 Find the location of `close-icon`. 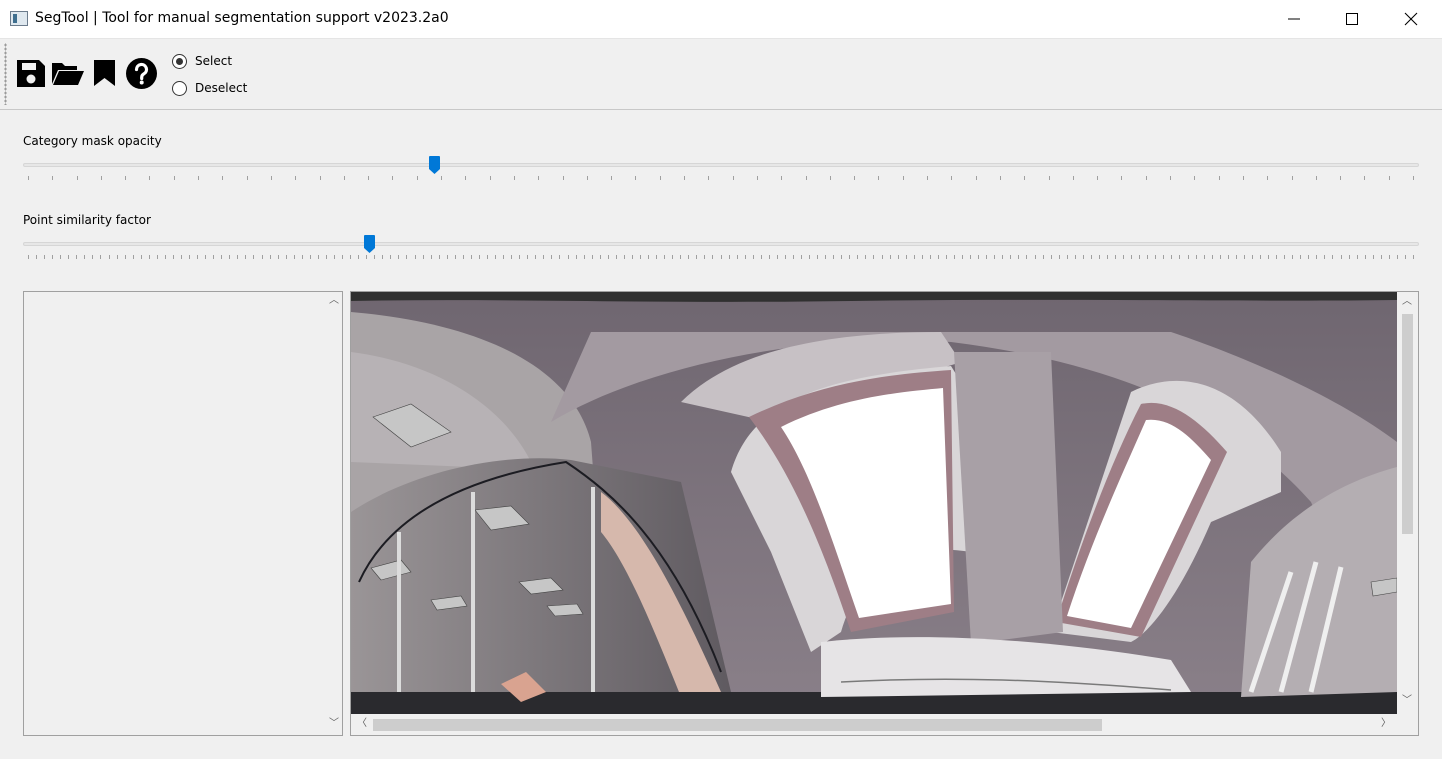

close-icon is located at coordinates (1411, 19).